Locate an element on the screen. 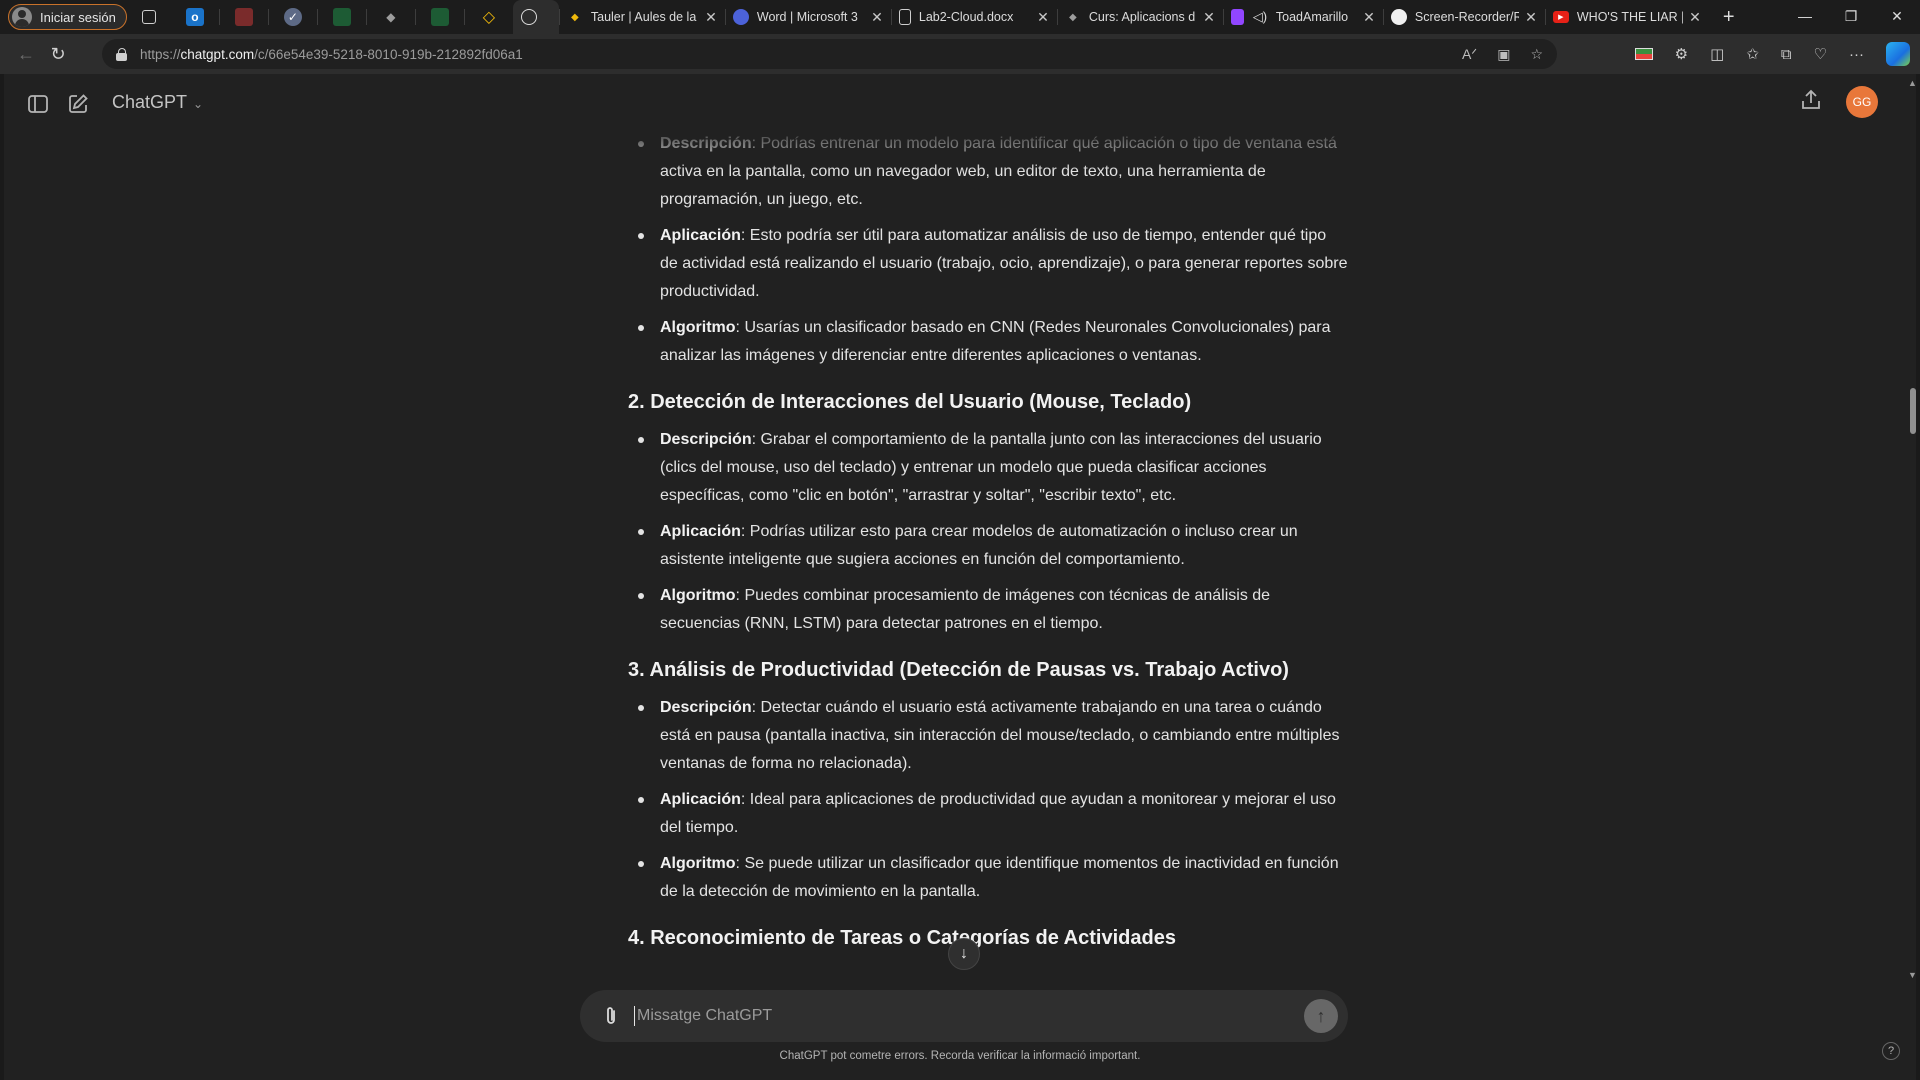 The image size is (1920, 1080). tab-title: WHO'S THE LIAR | is located at coordinates (1630, 17).